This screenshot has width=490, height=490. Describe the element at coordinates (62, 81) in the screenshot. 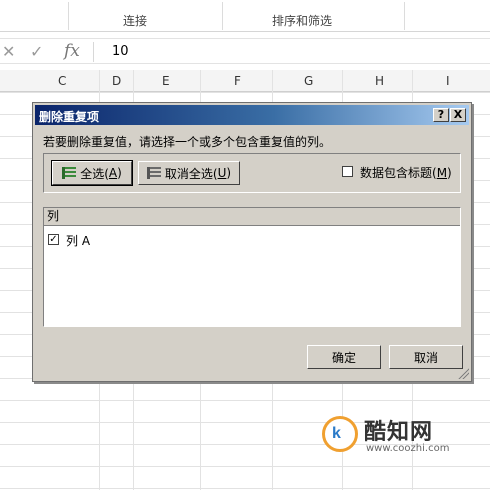

I see `column-header-c: C` at that location.